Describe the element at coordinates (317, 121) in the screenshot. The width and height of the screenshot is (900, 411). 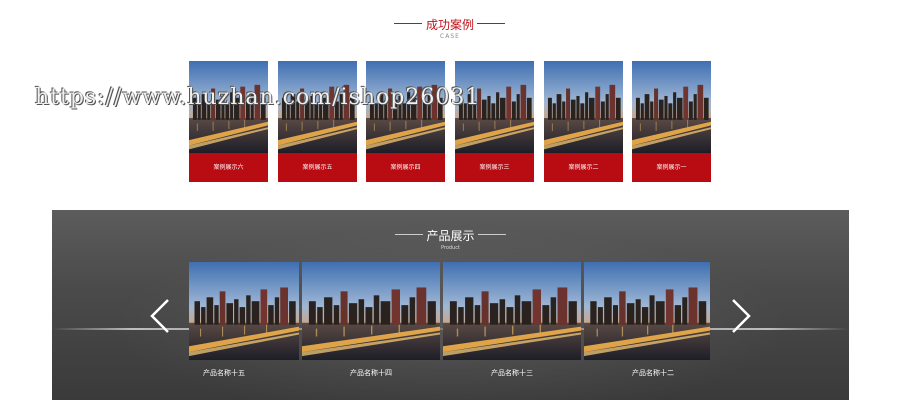
I see `case-card-2: 案例展示五` at that location.